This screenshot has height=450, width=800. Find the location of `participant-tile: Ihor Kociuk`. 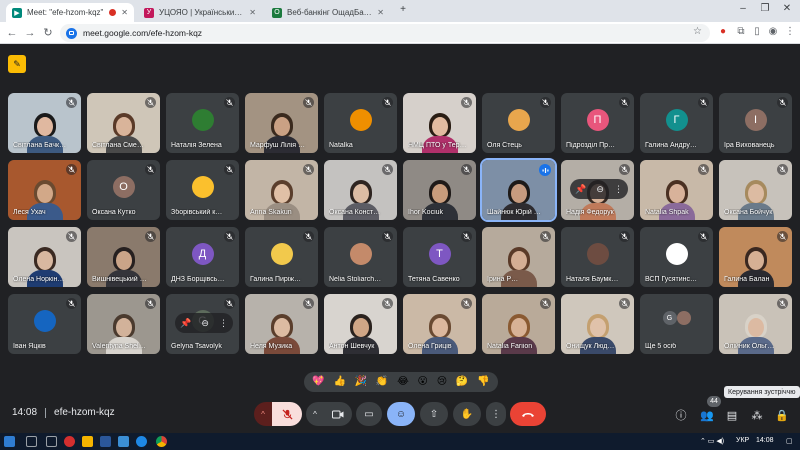

participant-tile: Ihor Kociuk is located at coordinates (439, 190).